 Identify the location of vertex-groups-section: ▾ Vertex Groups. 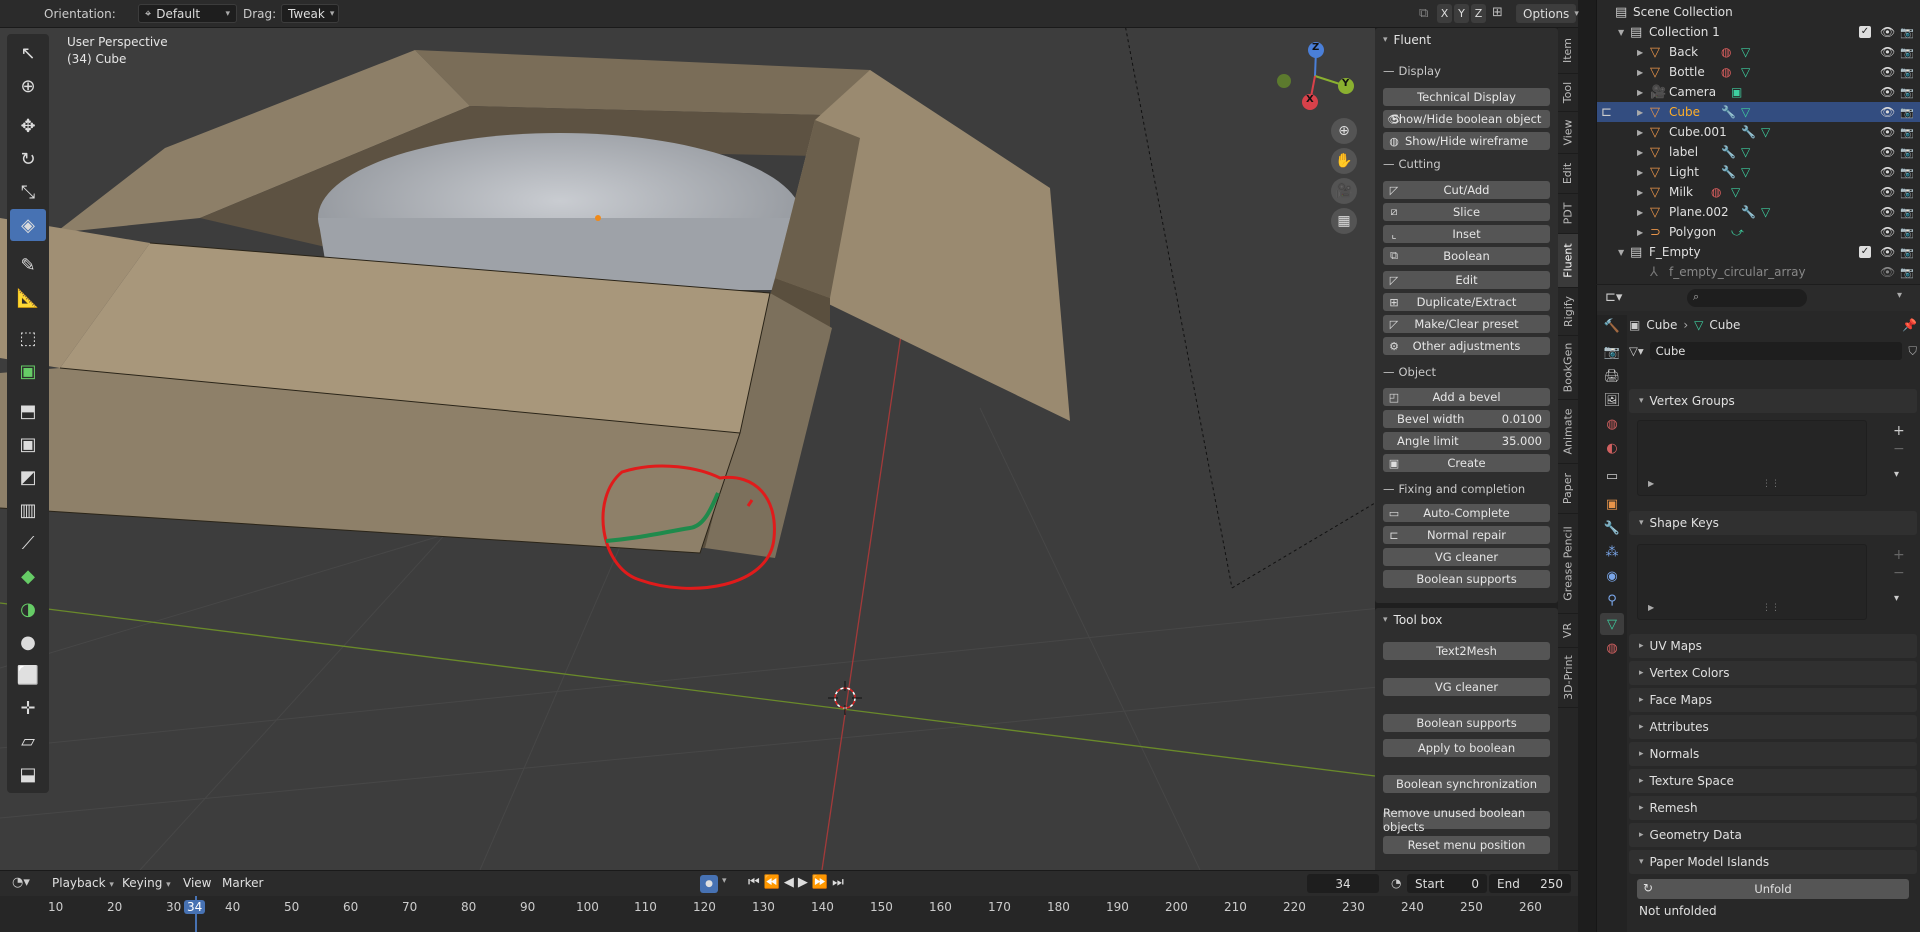
(1773, 401).